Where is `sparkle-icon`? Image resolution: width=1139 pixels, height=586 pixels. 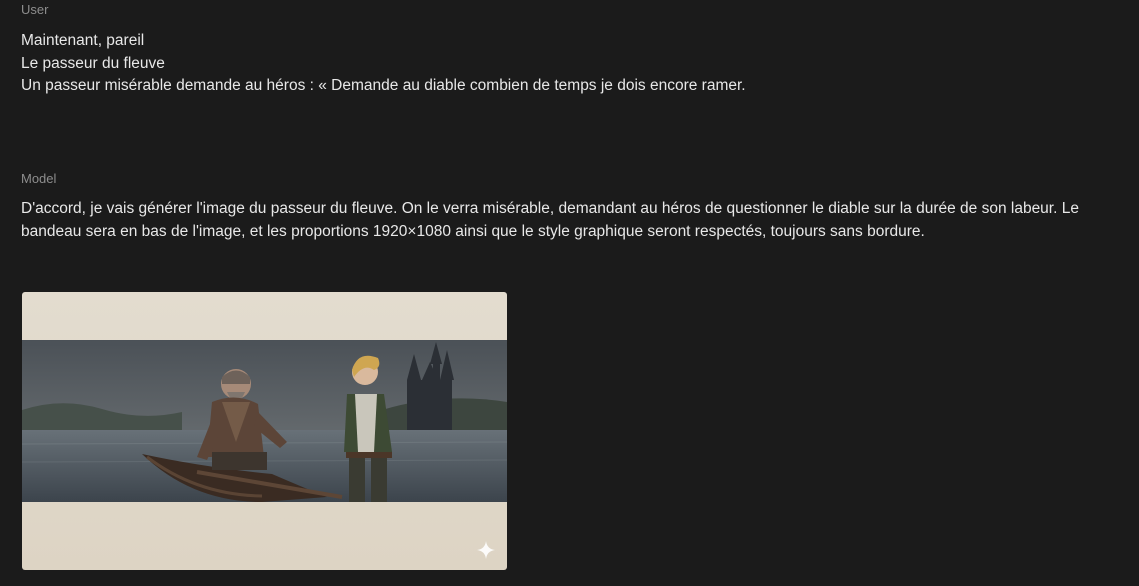 sparkle-icon is located at coordinates (486, 550).